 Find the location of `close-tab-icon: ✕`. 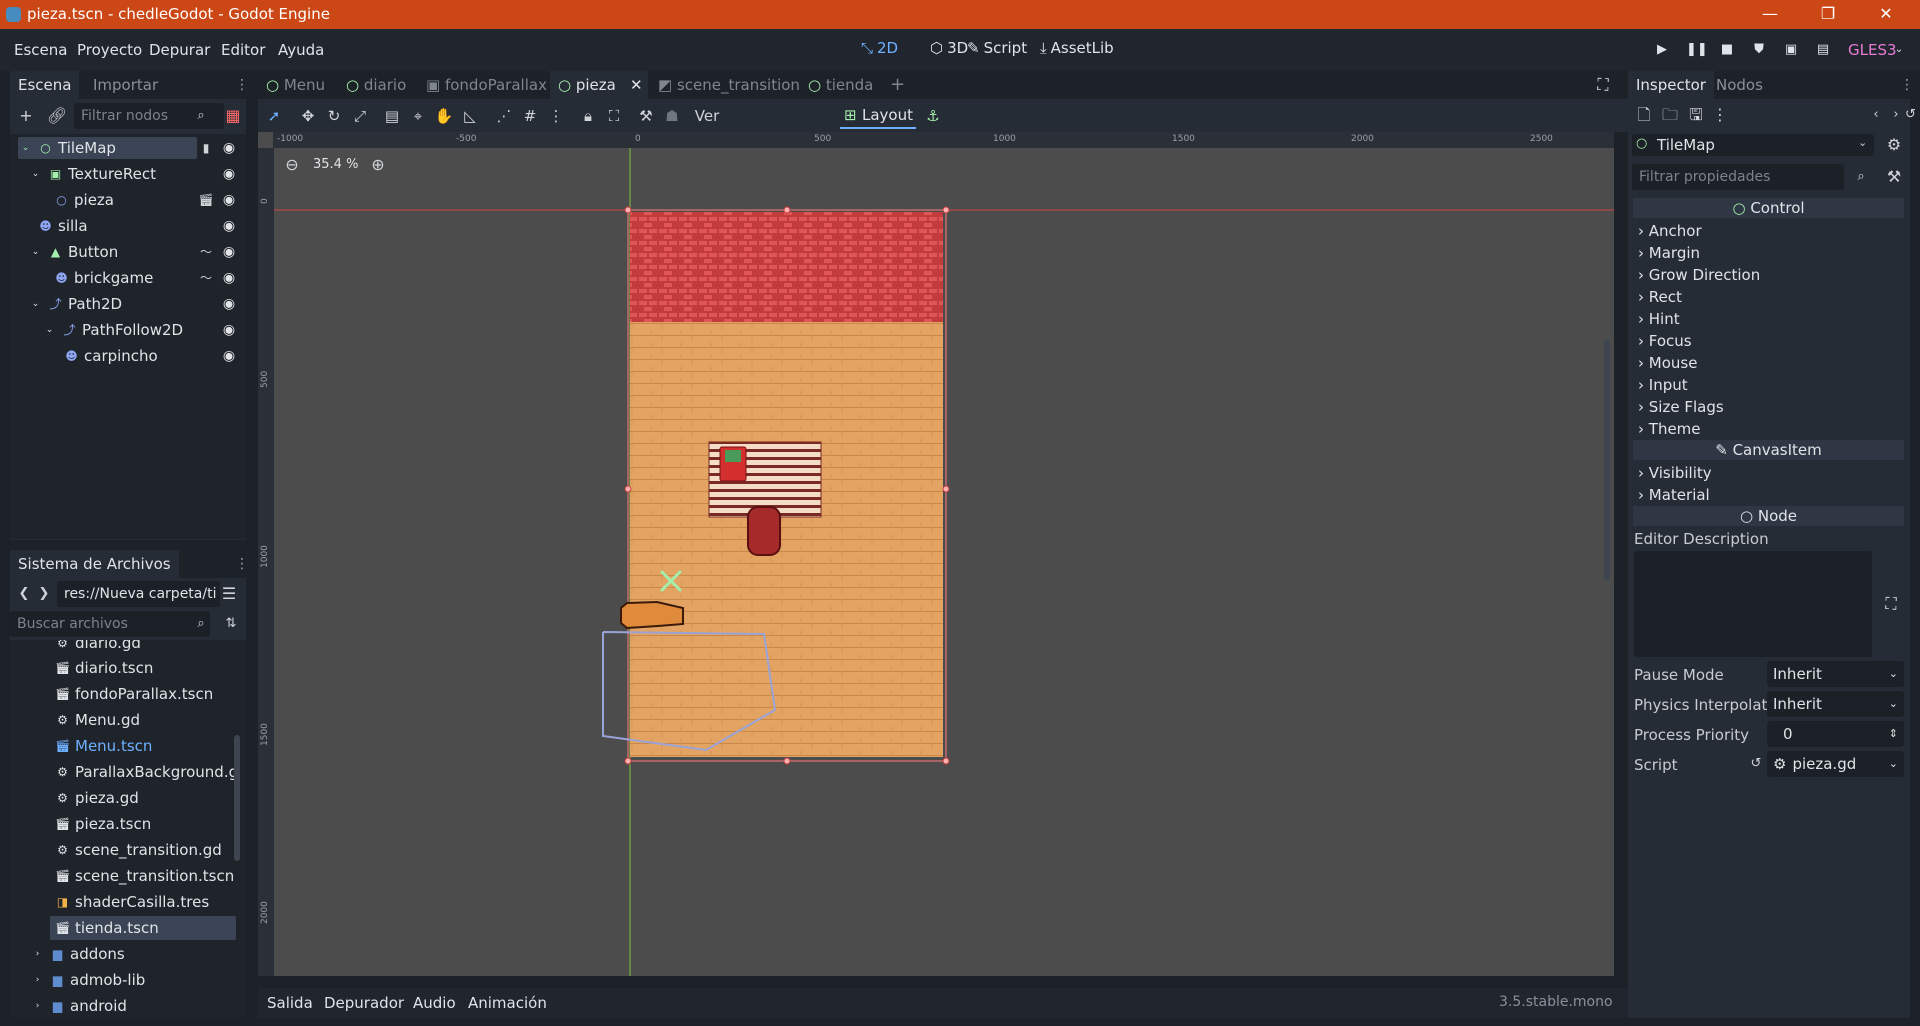

close-tab-icon: ✕ is located at coordinates (636, 85).